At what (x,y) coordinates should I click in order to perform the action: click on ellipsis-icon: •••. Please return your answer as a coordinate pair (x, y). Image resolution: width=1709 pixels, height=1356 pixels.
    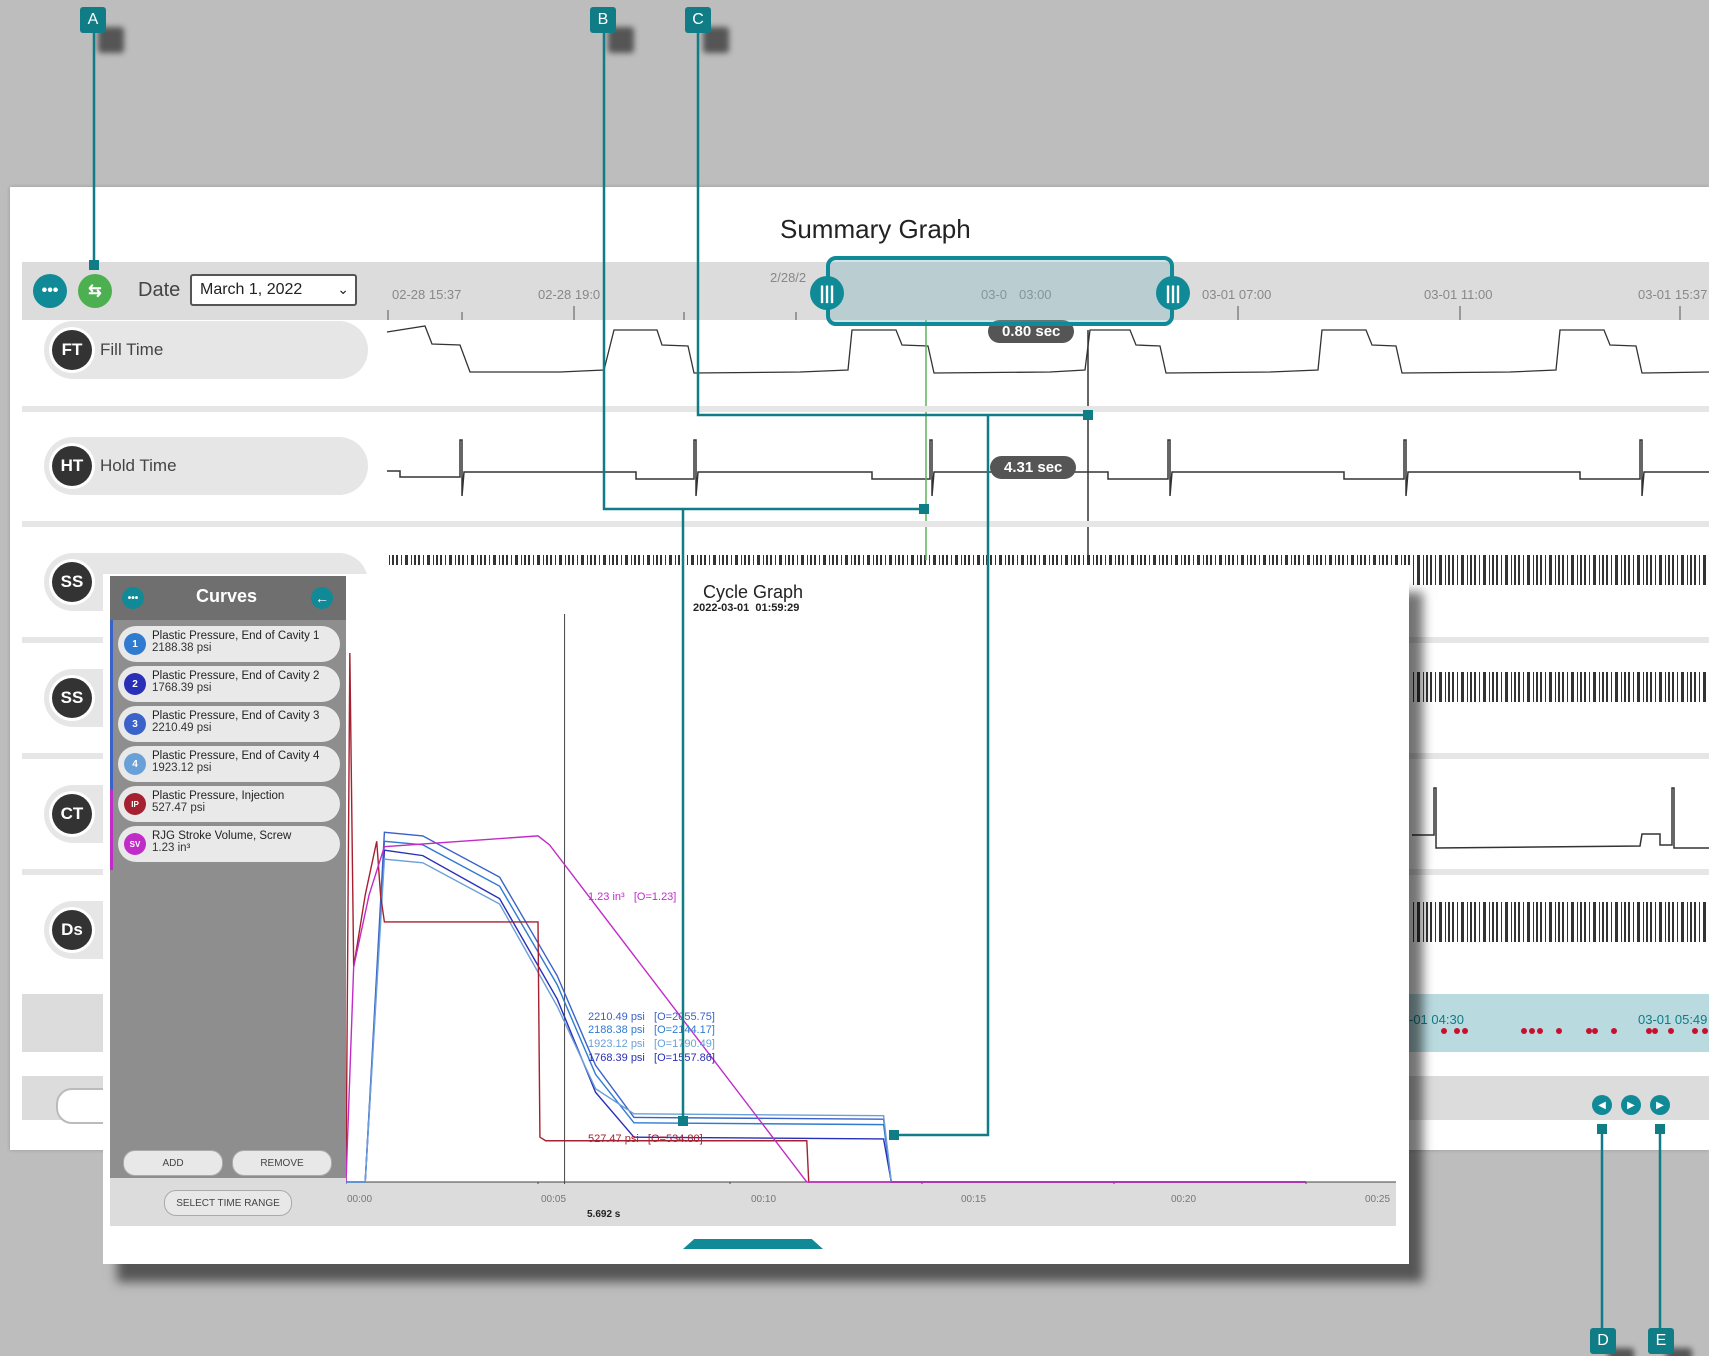
    Looking at the image, I should click on (133, 598).